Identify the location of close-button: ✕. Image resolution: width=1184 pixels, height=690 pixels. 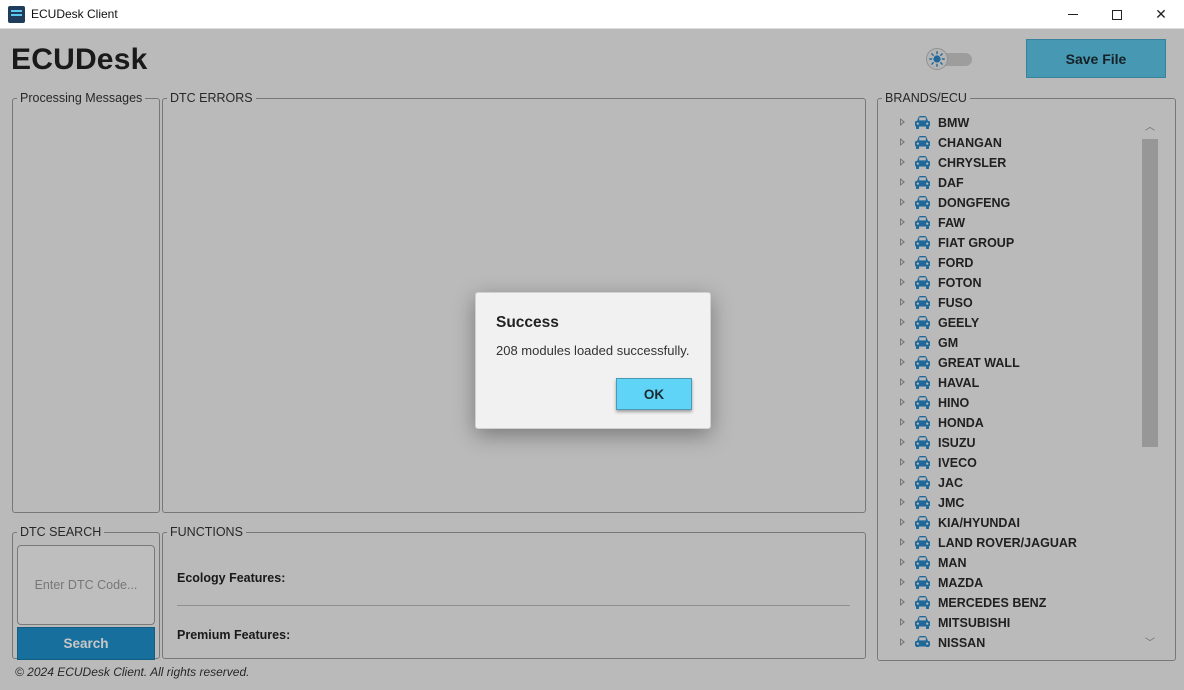
(1161, 14).